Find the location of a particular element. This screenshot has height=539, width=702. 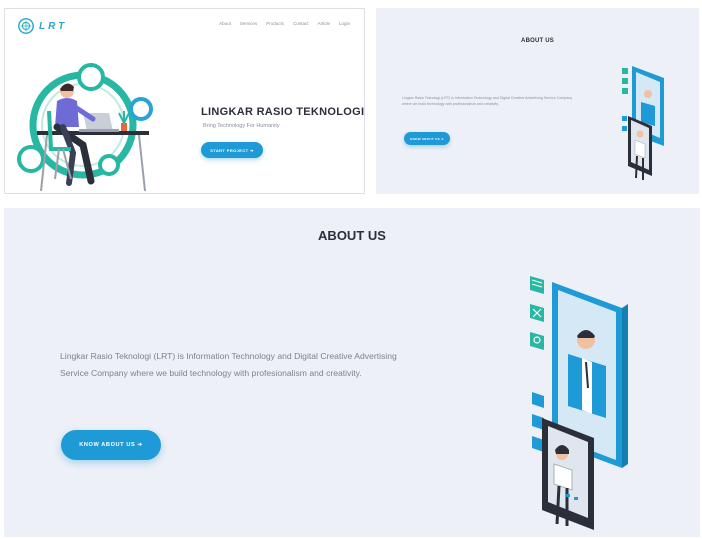

brand-logo: LRT is located at coordinates (42, 26).